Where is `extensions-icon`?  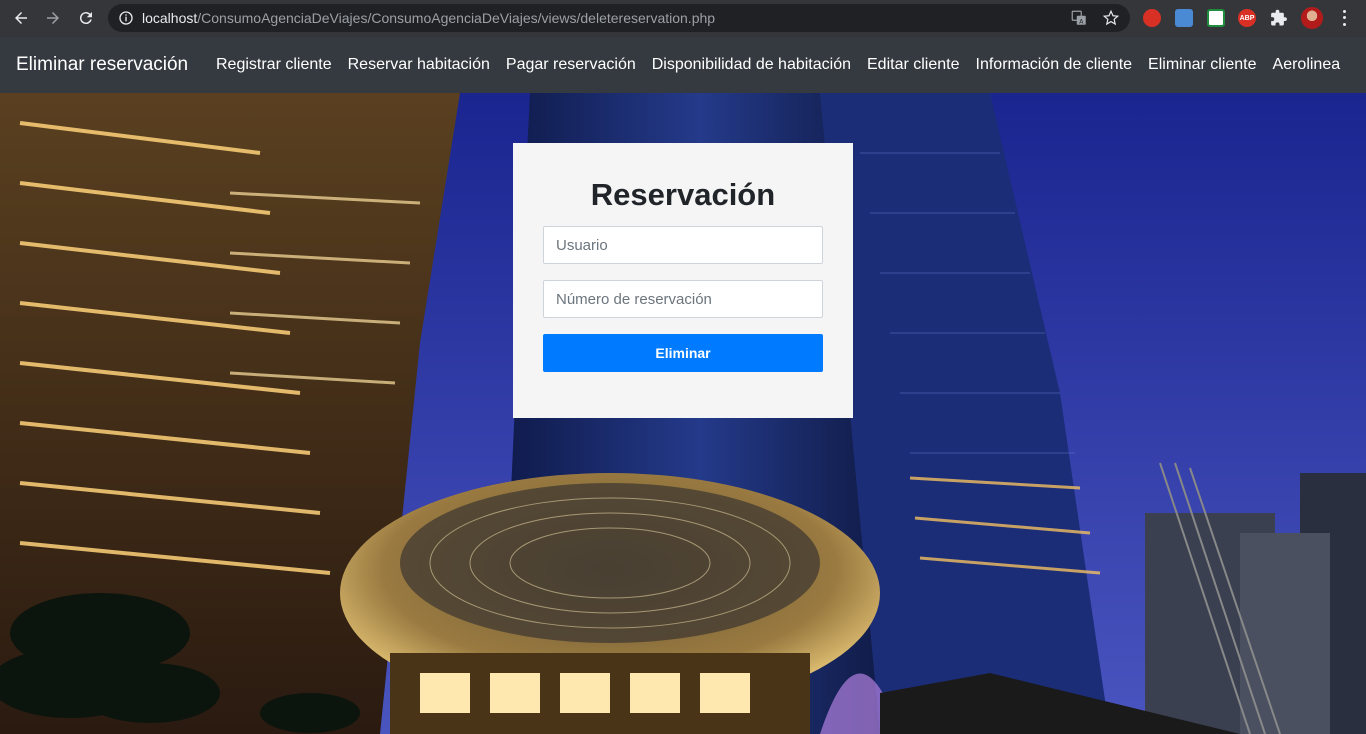 extensions-icon is located at coordinates (1279, 18).